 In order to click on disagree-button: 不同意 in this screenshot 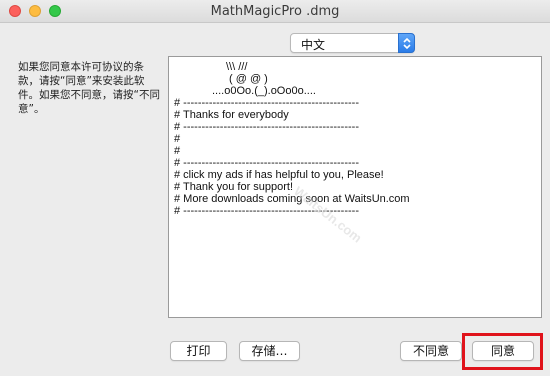, I will do `click(431, 351)`.